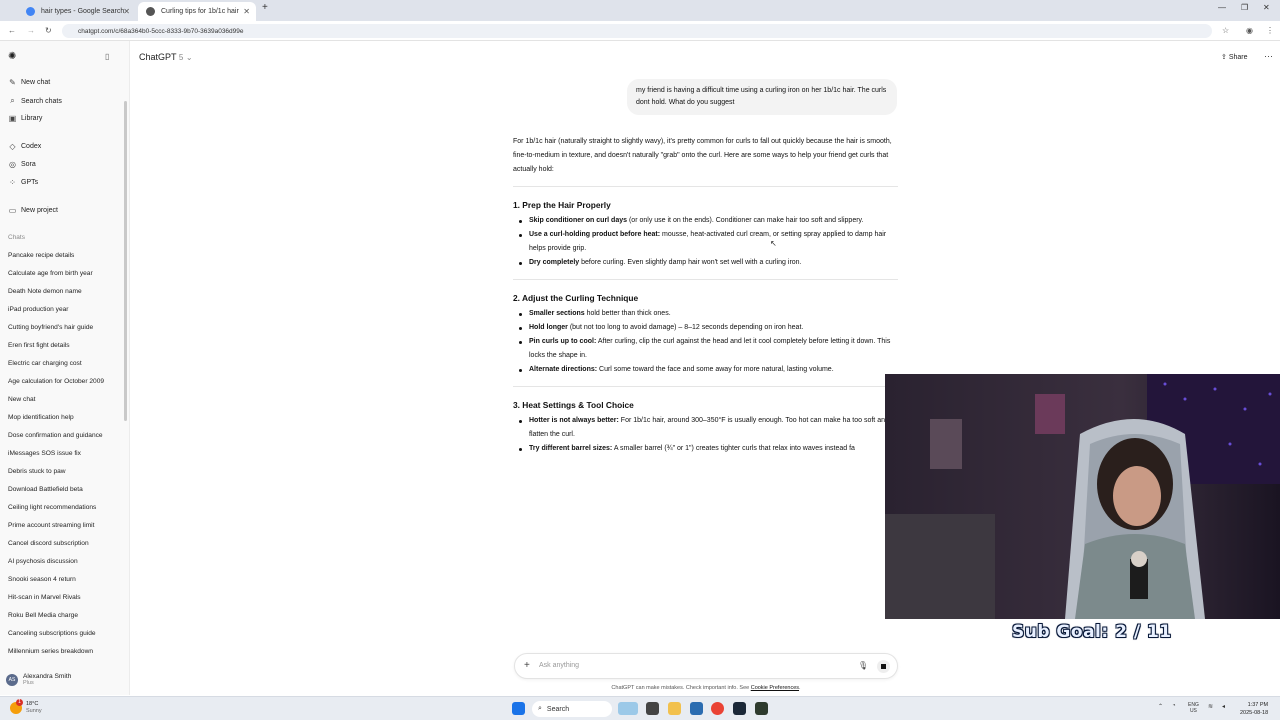 The height and width of the screenshot is (720, 1280). What do you see at coordinates (52, 633) in the screenshot?
I see `sidebar-chat-item: Canceling subscriptions guide` at bounding box center [52, 633].